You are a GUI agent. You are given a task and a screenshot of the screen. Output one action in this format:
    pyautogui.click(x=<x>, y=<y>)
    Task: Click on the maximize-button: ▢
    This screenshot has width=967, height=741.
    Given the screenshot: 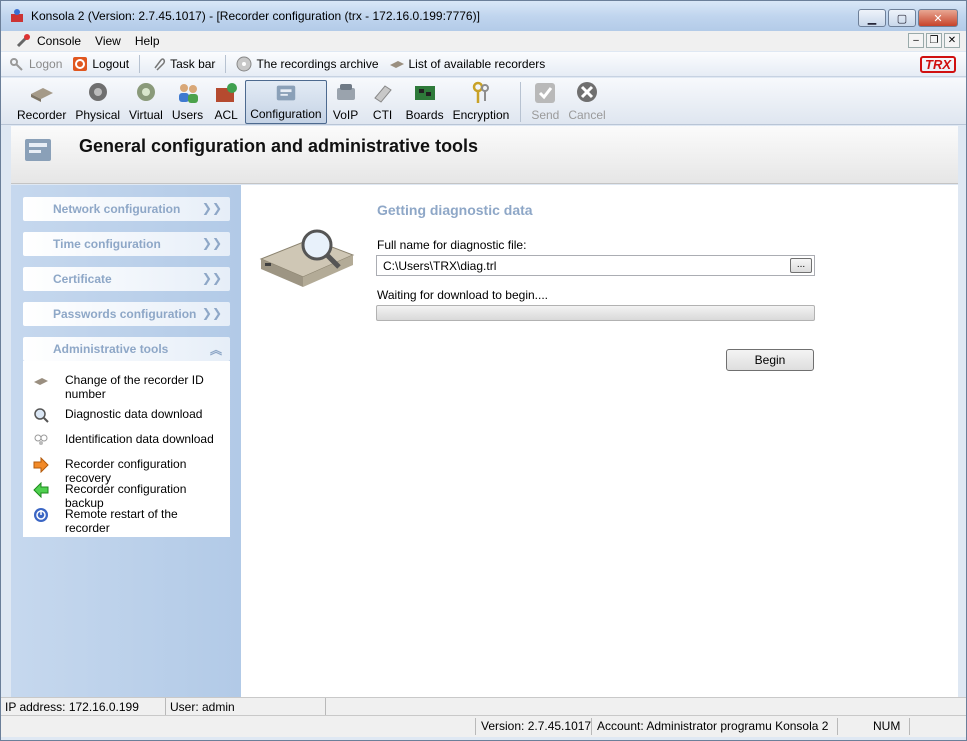 What is the action you would take?
    pyautogui.click(x=902, y=18)
    